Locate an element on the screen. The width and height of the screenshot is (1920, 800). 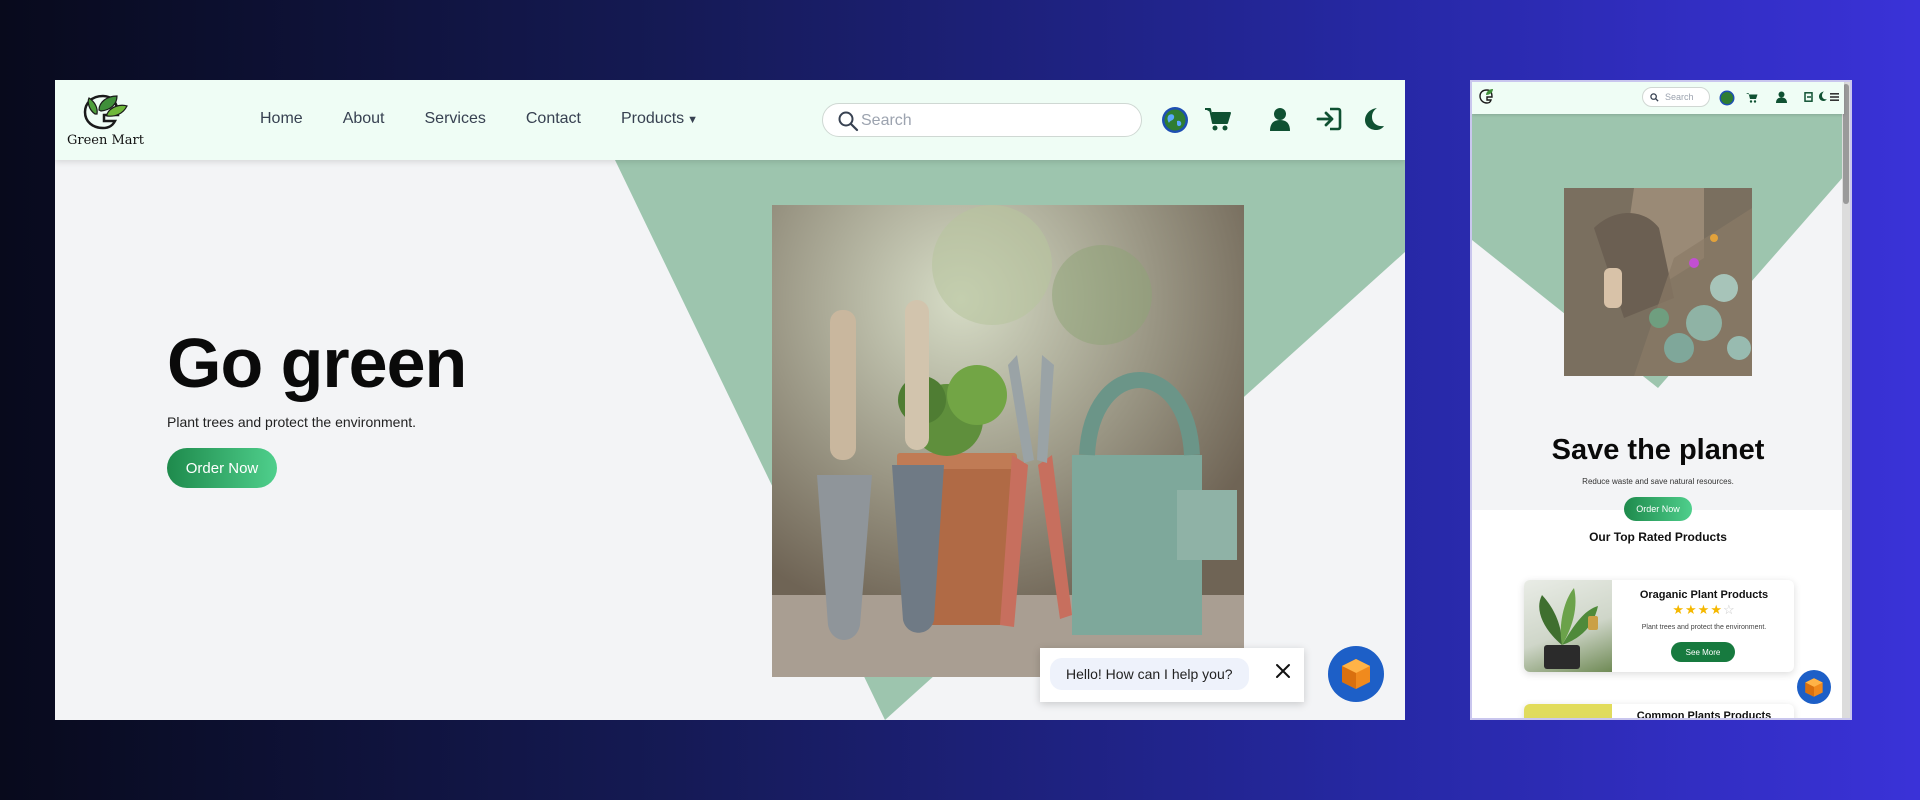
login-icon is located at coordinates (1329, 119).